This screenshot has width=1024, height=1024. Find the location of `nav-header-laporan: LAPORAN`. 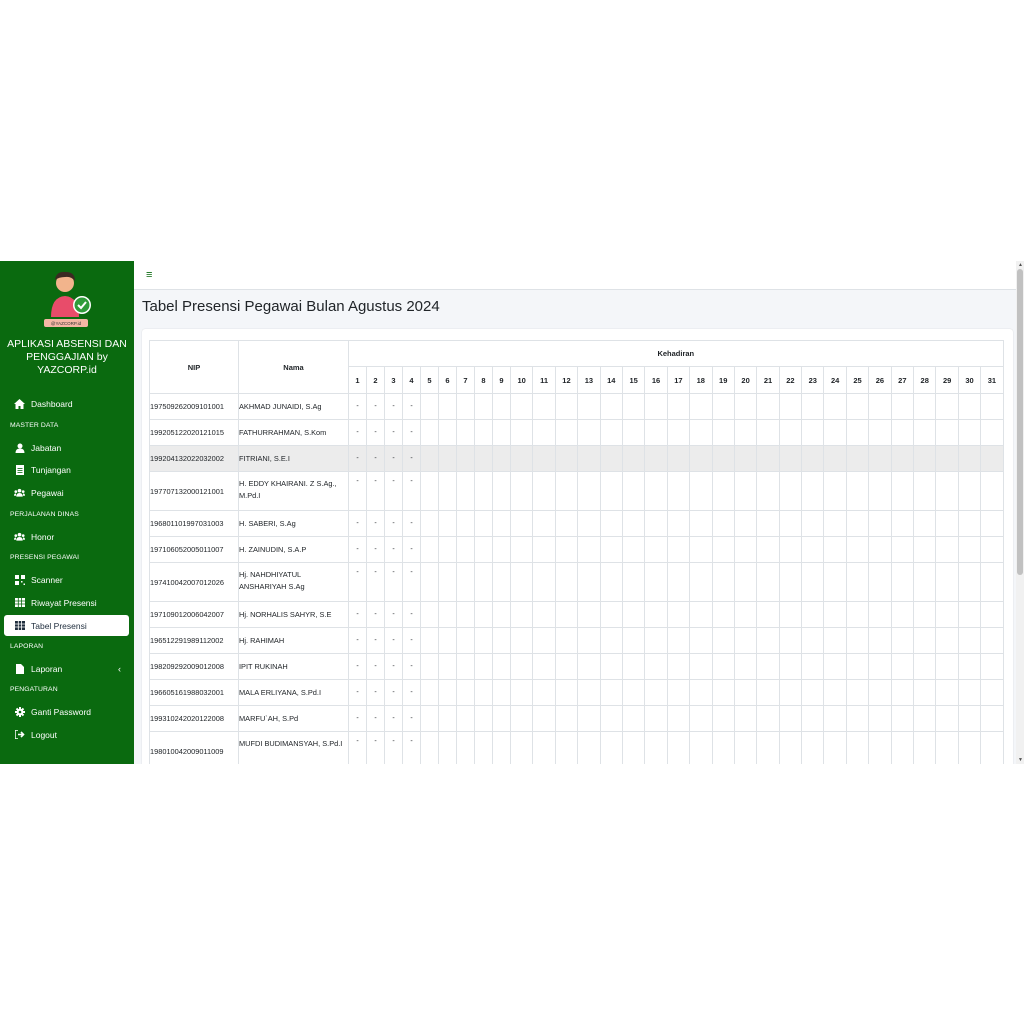

nav-header-laporan: LAPORAN is located at coordinates (27, 646).